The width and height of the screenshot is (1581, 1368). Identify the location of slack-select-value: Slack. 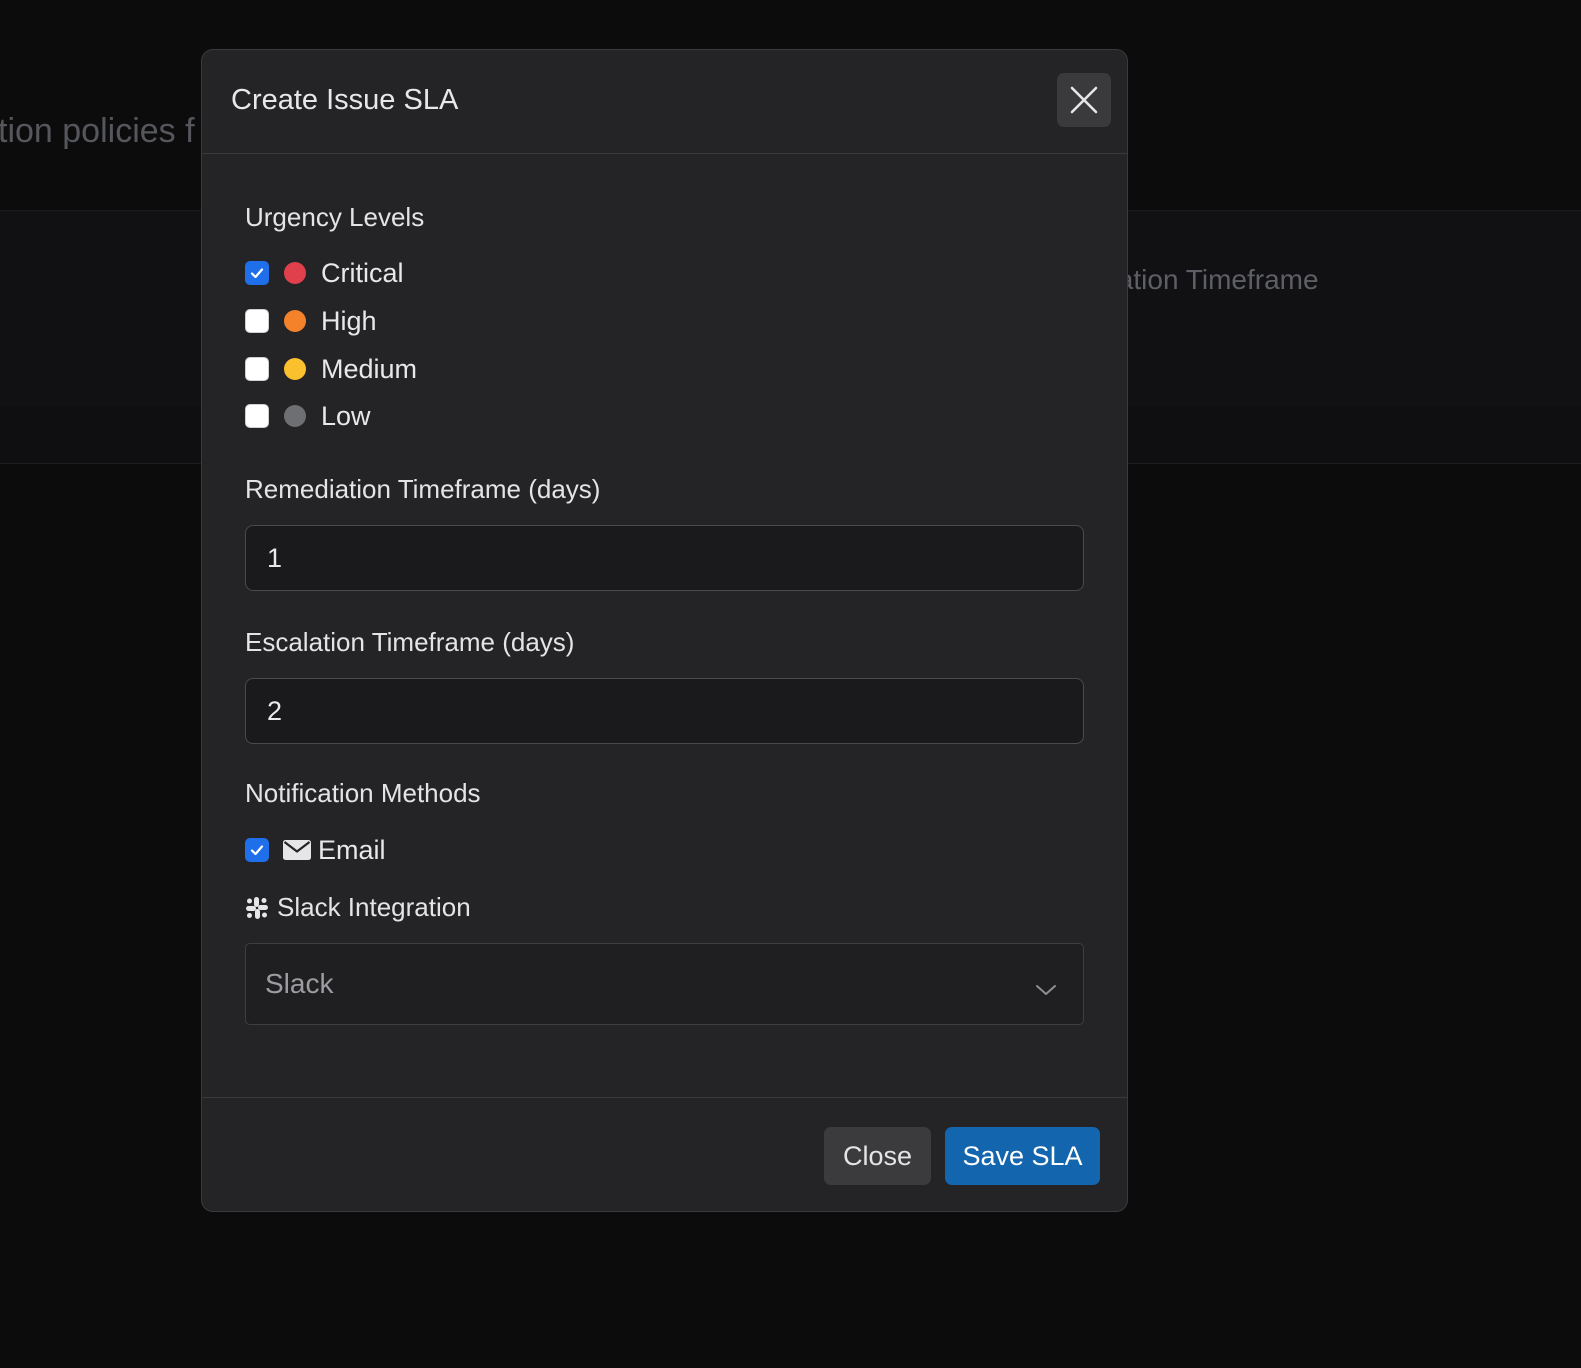
(299, 983).